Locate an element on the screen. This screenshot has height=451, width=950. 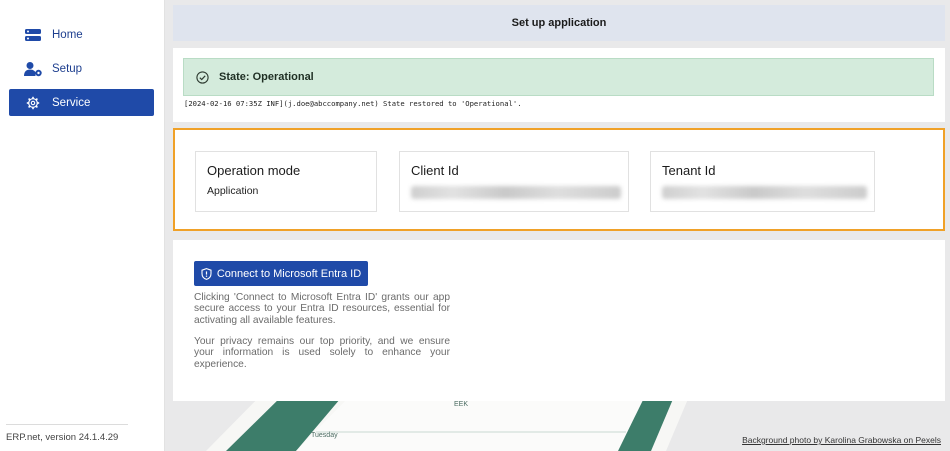
version-label: ERP.net, version 24.1.4.29 is located at coordinates (62, 437).